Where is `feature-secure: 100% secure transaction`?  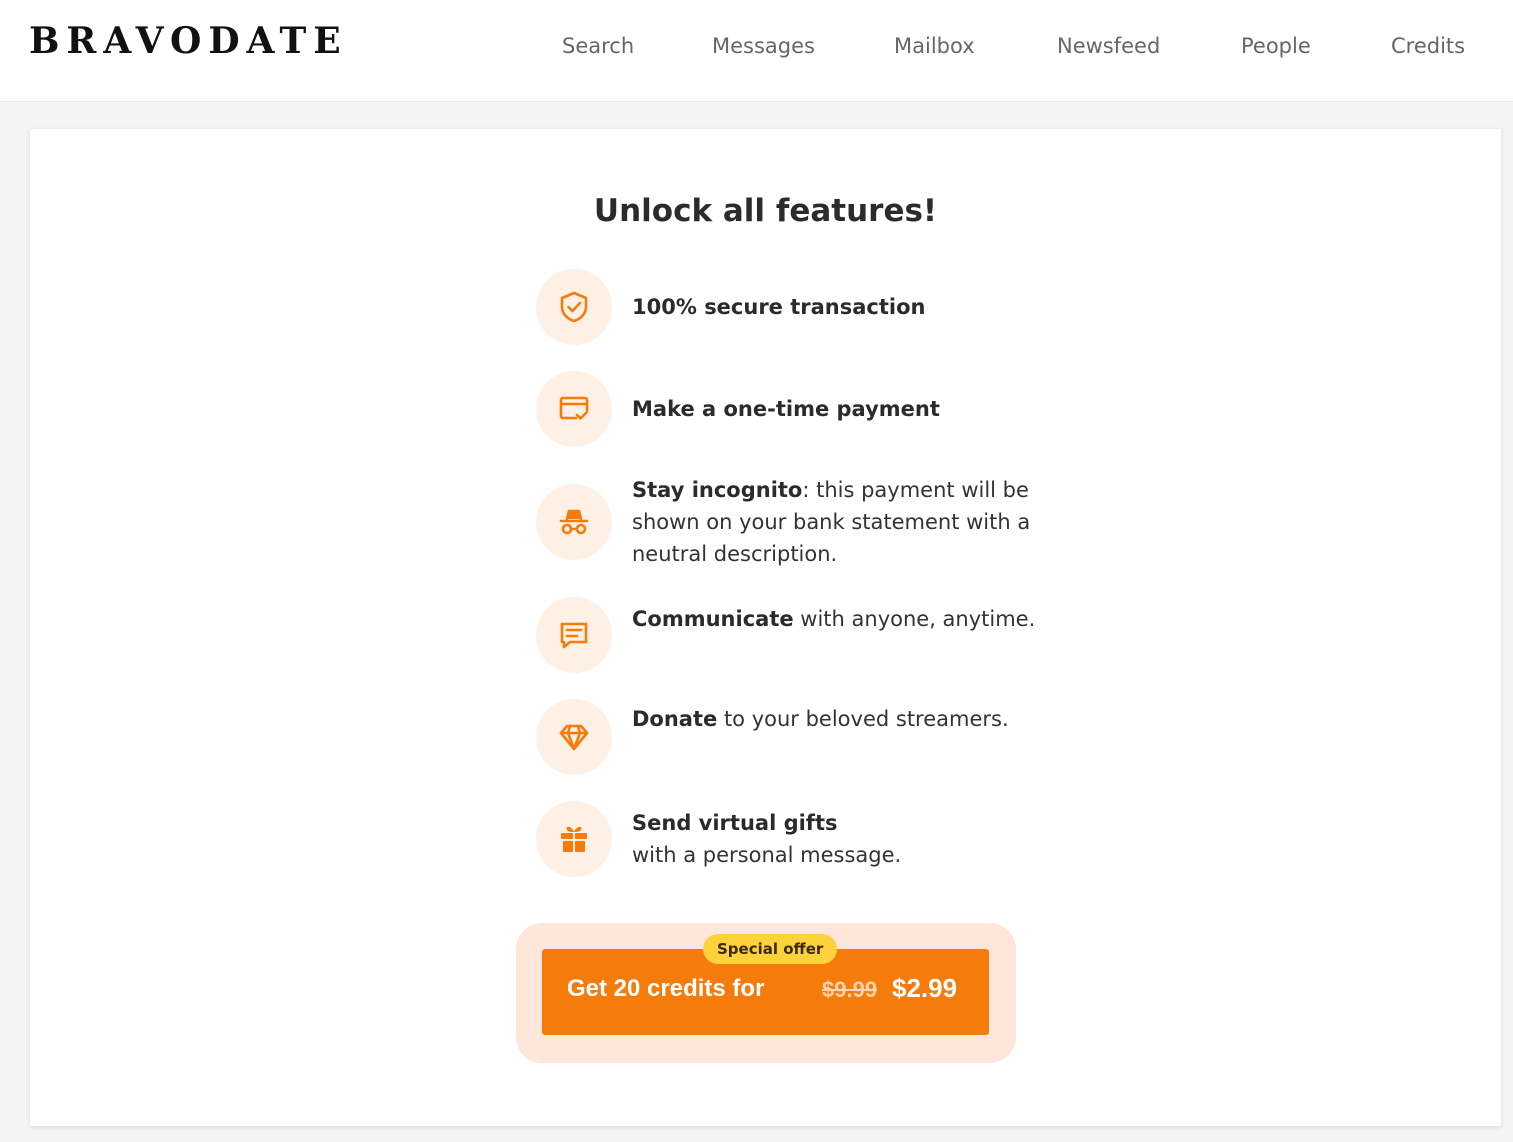
feature-secure: 100% secure transaction is located at coordinates (796, 307).